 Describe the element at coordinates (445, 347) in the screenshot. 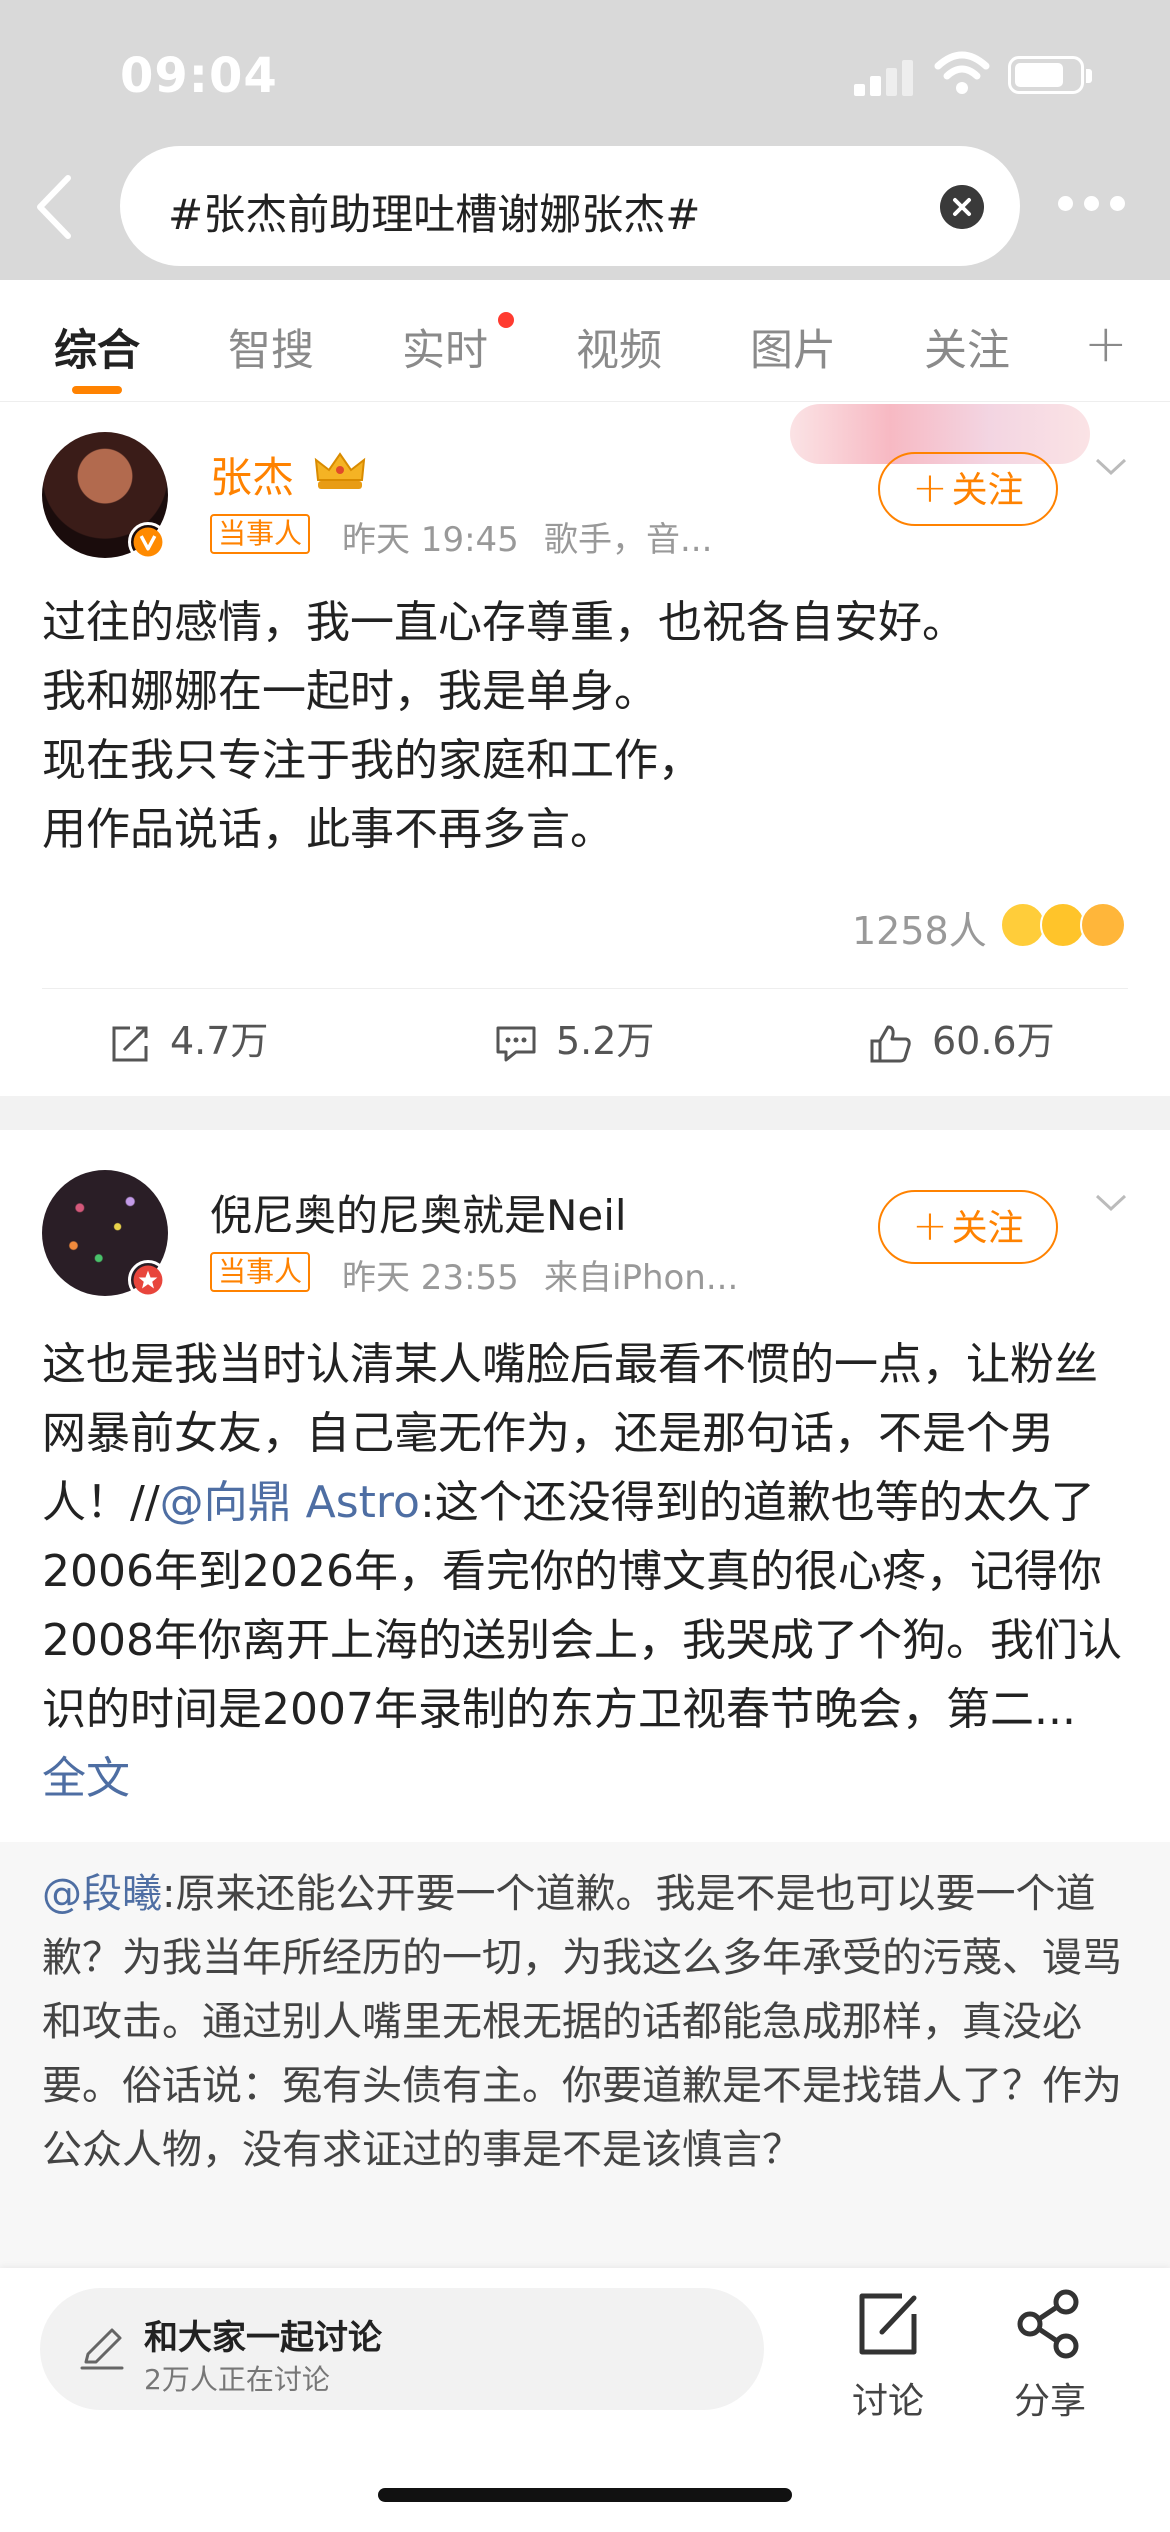

I see `tab-realtime: 实时` at that location.